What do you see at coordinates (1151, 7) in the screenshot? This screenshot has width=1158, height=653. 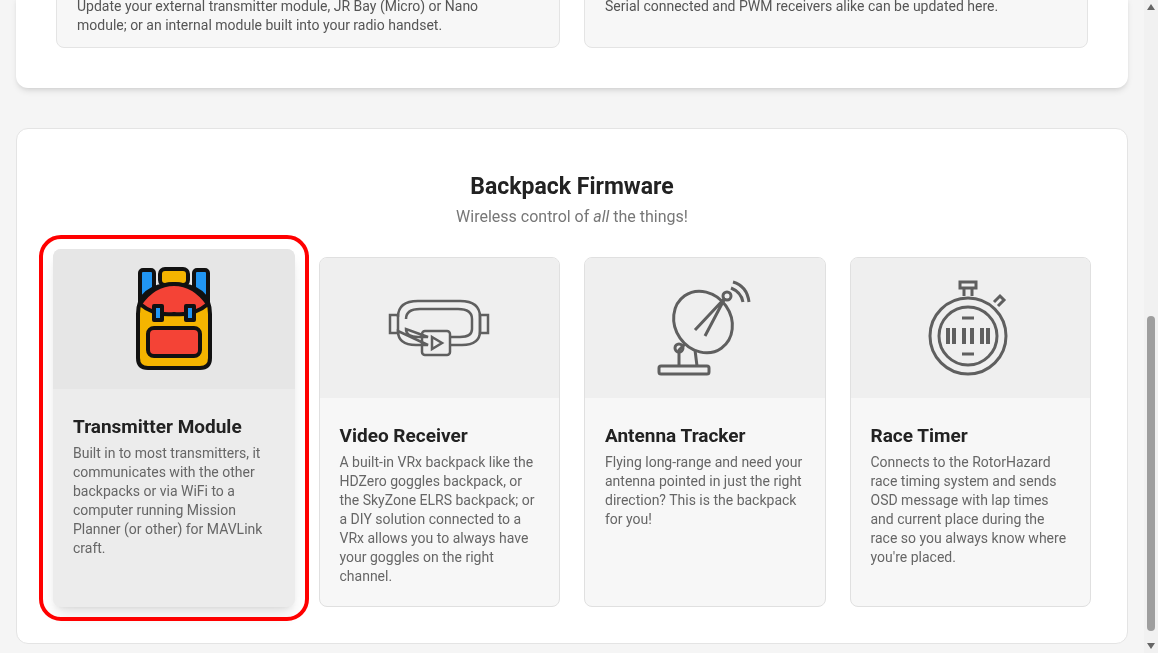 I see `scroll-up-icon` at bounding box center [1151, 7].